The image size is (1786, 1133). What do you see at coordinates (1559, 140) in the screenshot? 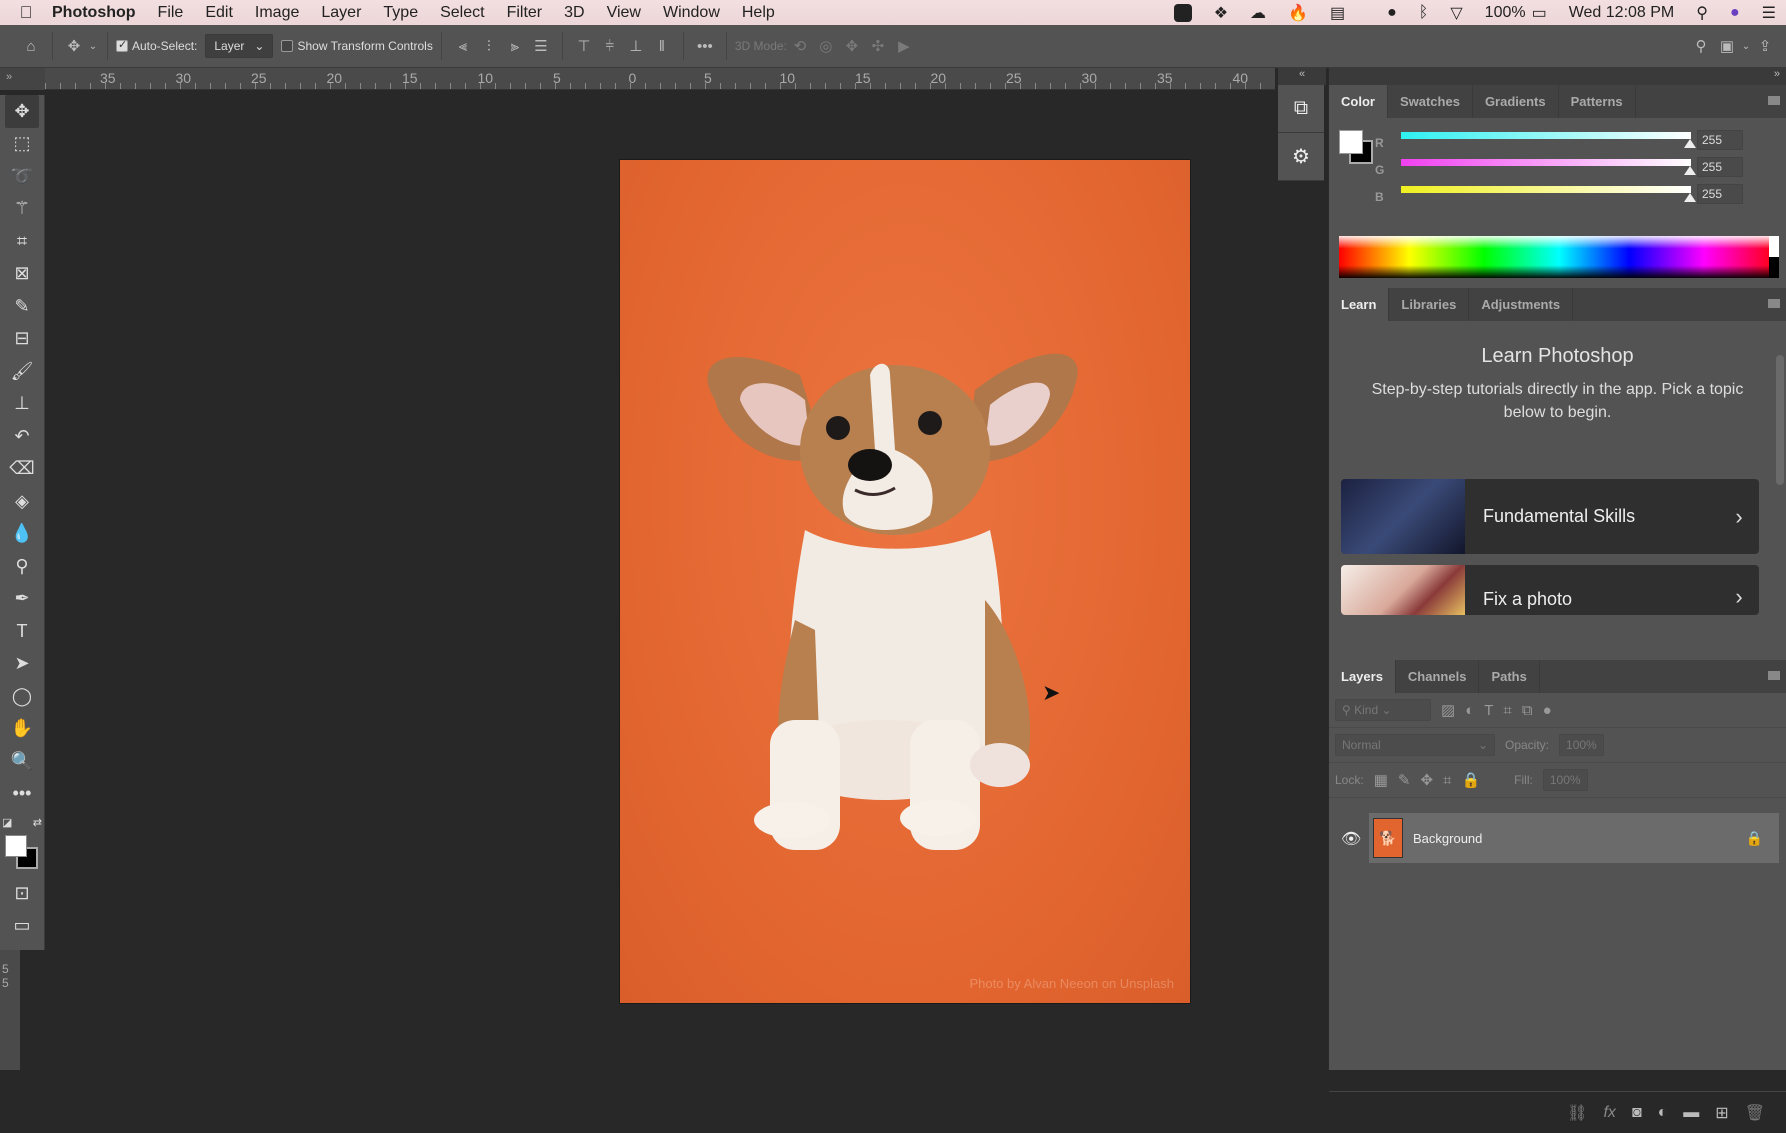
I see `red-slider: R 255` at bounding box center [1559, 140].